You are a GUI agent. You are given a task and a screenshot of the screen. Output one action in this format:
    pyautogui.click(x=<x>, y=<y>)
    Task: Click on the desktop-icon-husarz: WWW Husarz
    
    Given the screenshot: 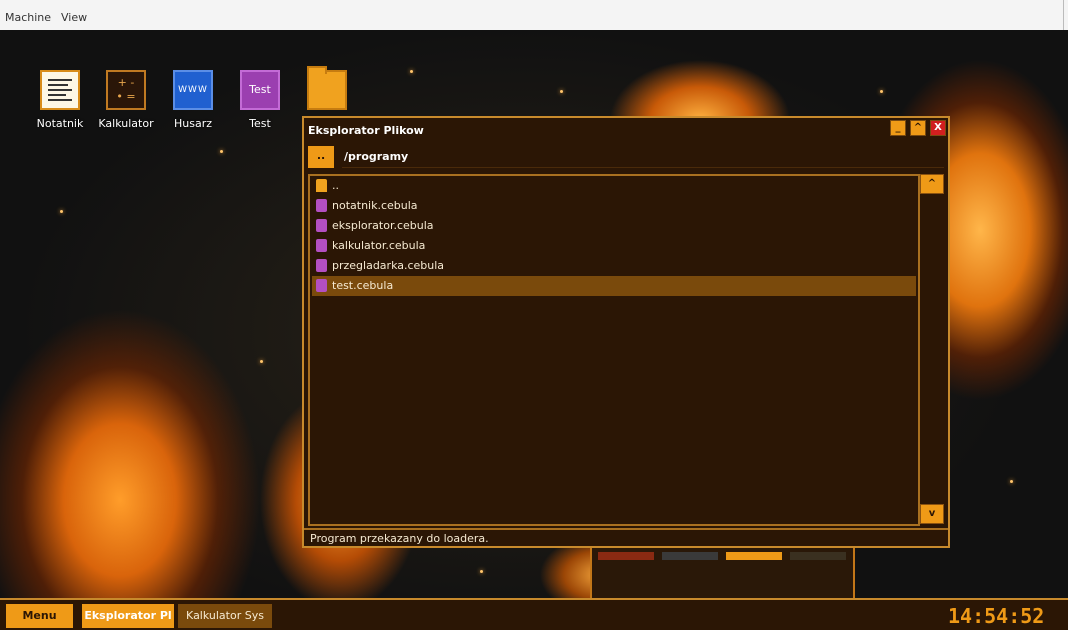 What is the action you would take?
    pyautogui.click(x=193, y=100)
    